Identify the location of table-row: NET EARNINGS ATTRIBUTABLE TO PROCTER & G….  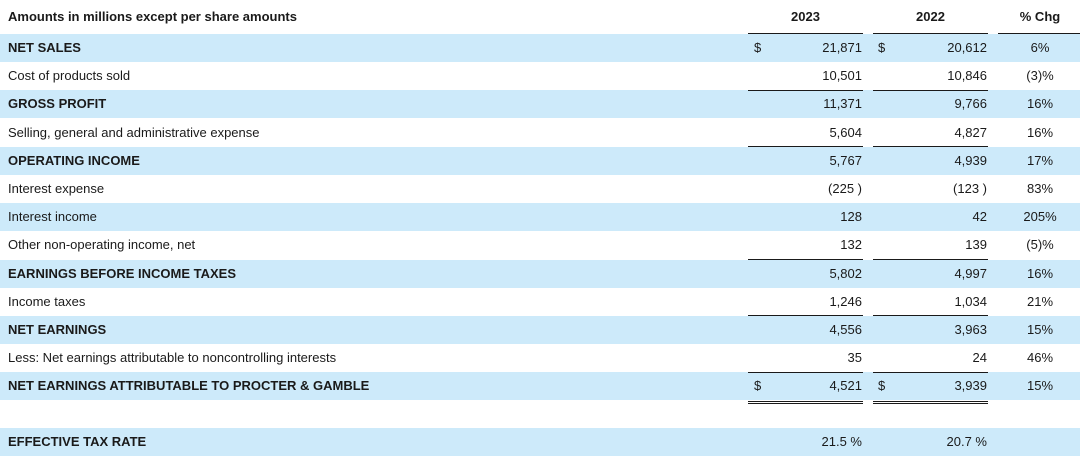
(540, 386).